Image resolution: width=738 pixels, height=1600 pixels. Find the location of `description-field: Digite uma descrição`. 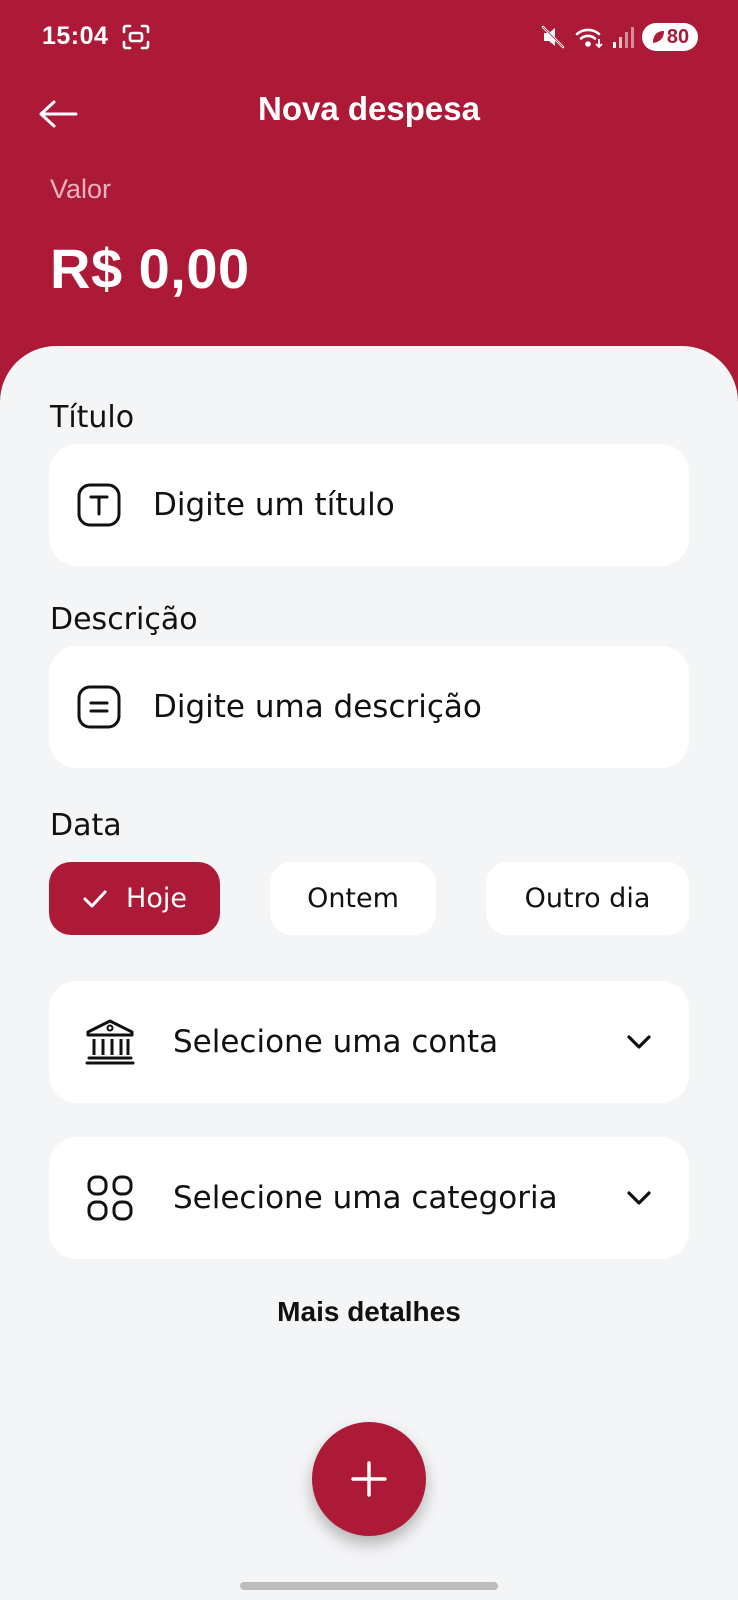

description-field: Digite uma descrição is located at coordinates (369, 707).